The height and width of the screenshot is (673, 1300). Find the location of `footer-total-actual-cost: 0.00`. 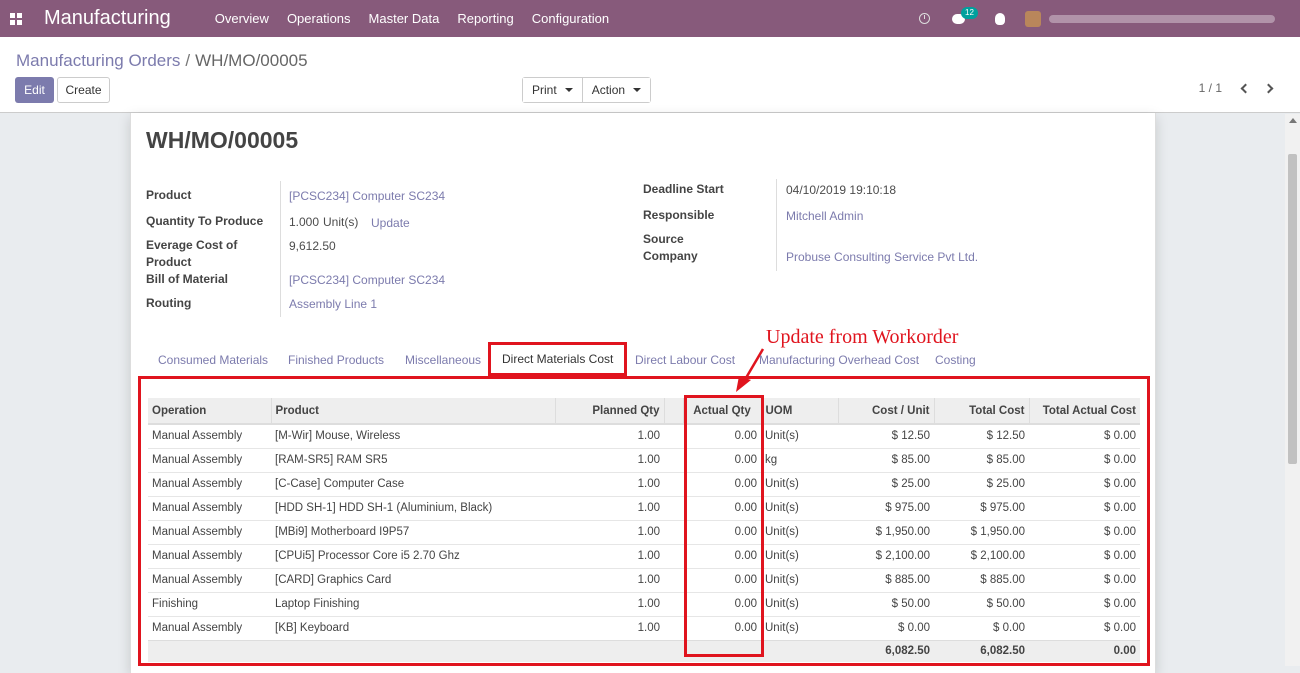

footer-total-actual-cost: 0.00 is located at coordinates (1084, 650).